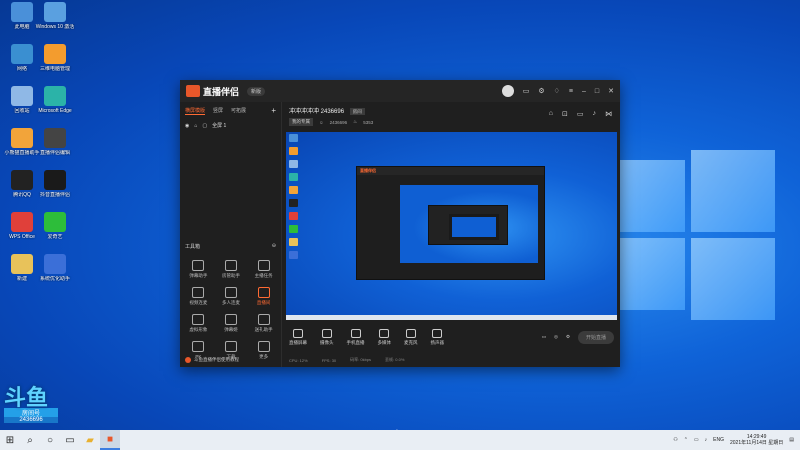 The image size is (800, 450). What do you see at coordinates (327, 337) in the screenshot?
I see `source-control: 摄像头` at bounding box center [327, 337].